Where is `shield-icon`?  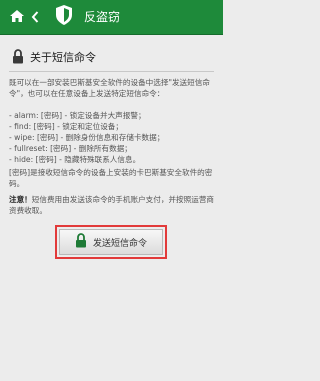 shield-icon is located at coordinates (64, 17).